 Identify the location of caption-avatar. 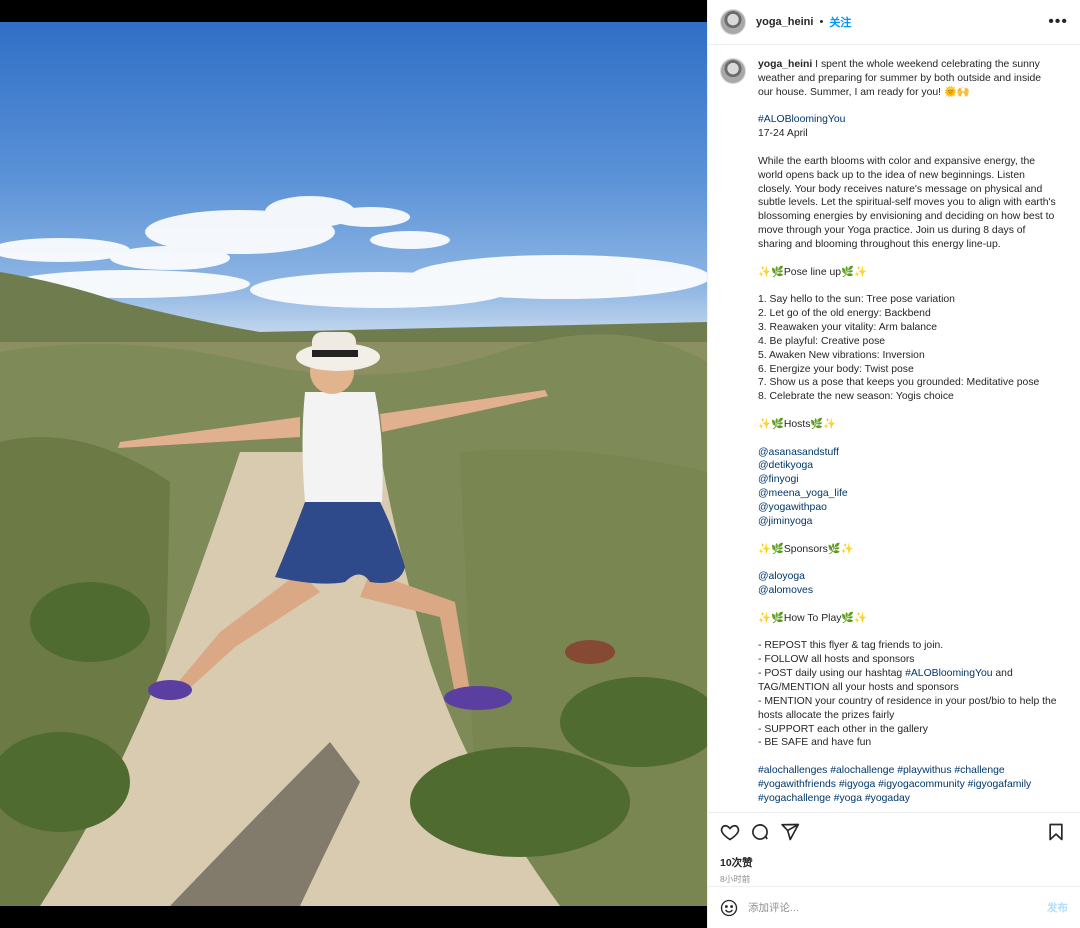
(733, 71).